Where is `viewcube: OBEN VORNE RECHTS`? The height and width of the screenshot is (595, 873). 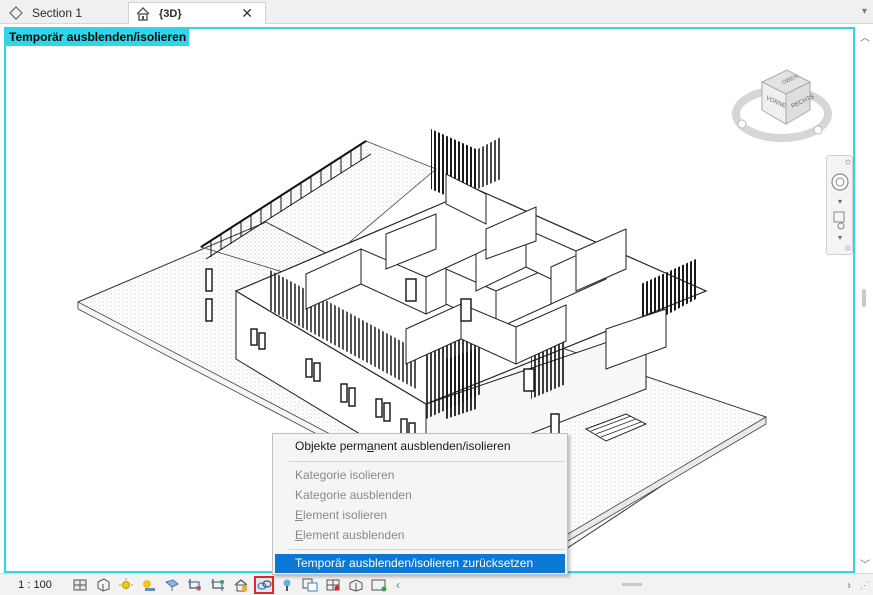
viewcube: OBEN VORNE RECHTS is located at coordinates (782, 104).